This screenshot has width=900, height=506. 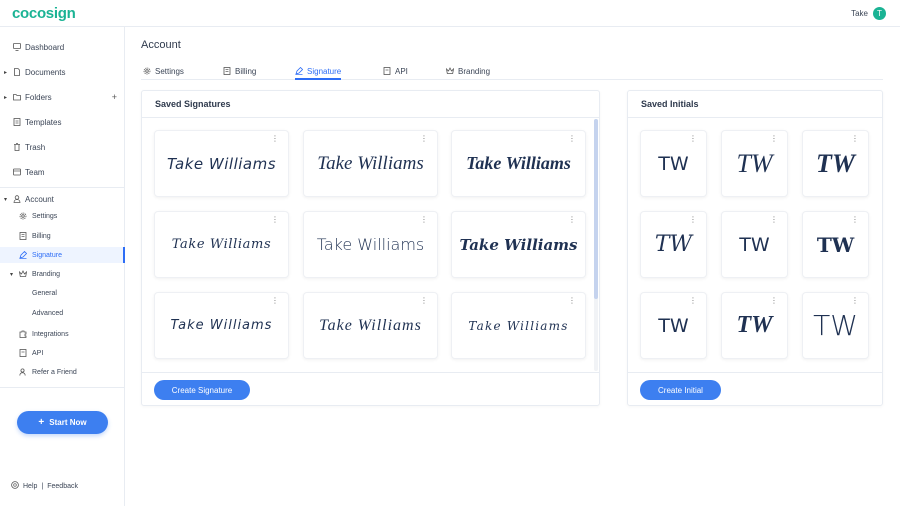 I want to click on sidebar-item-label: Templates, so click(x=43, y=122).